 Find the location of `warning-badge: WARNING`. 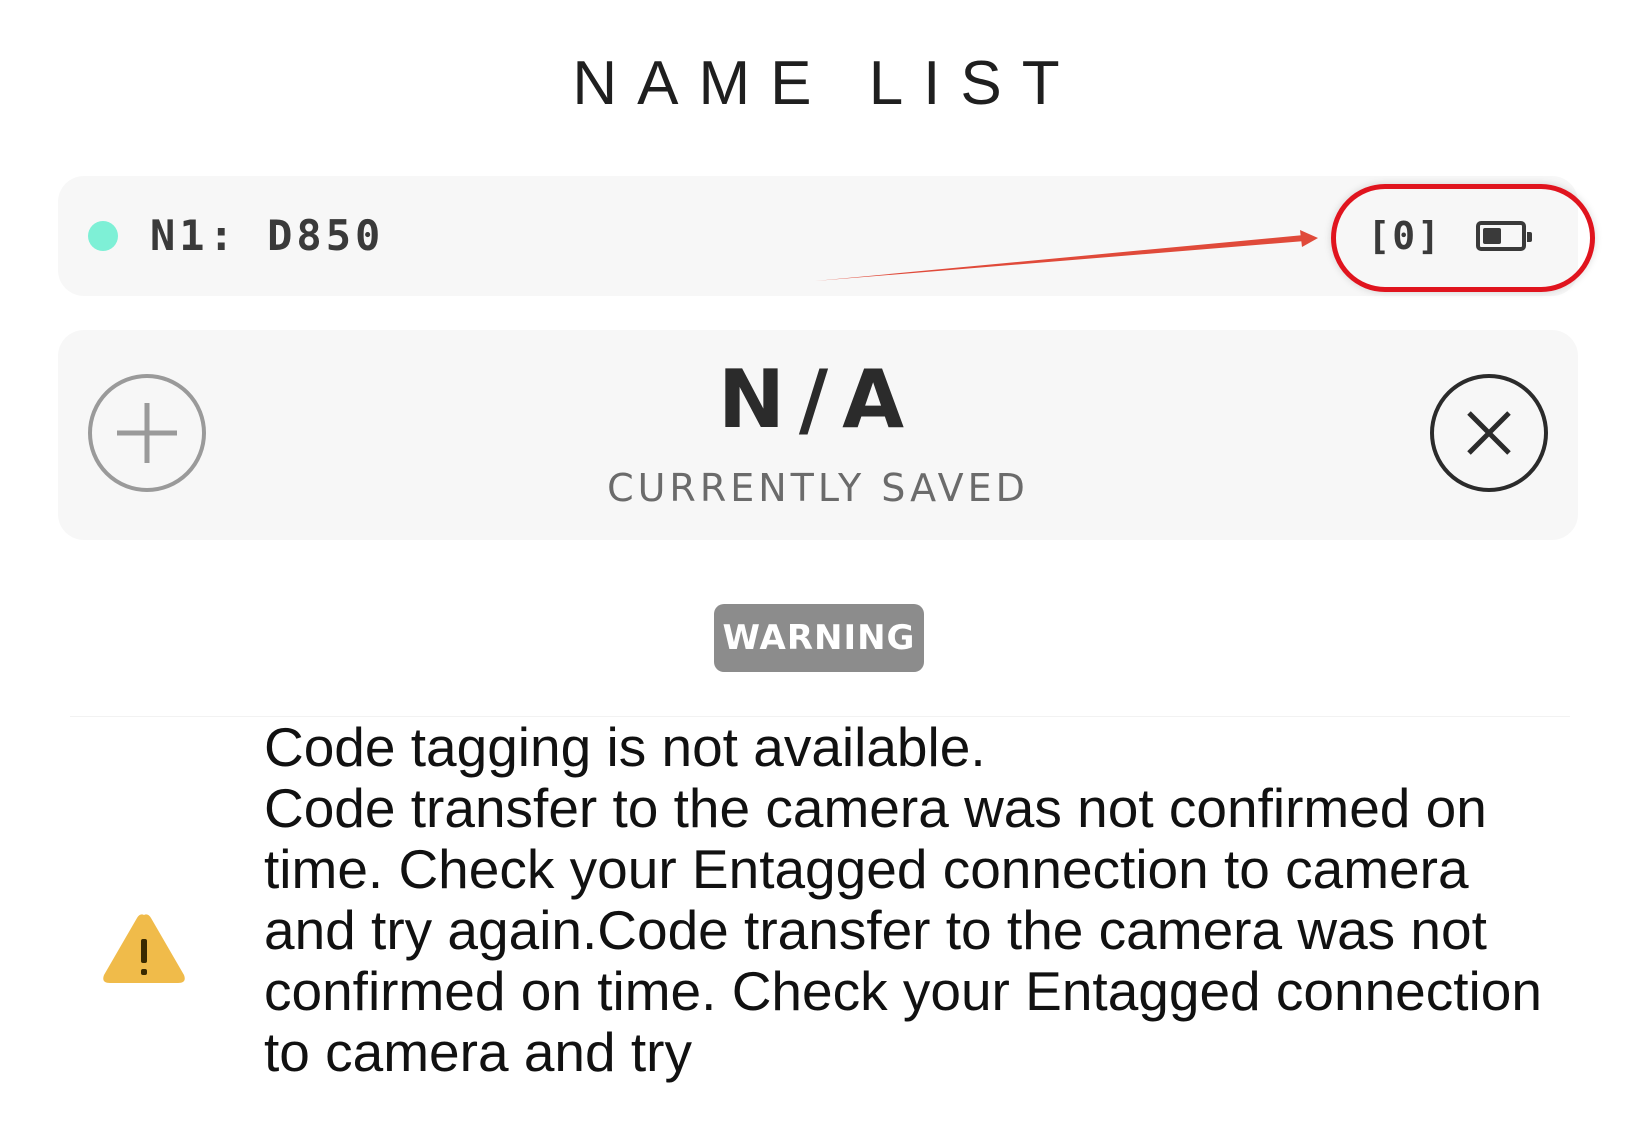

warning-badge: WARNING is located at coordinates (819, 638).